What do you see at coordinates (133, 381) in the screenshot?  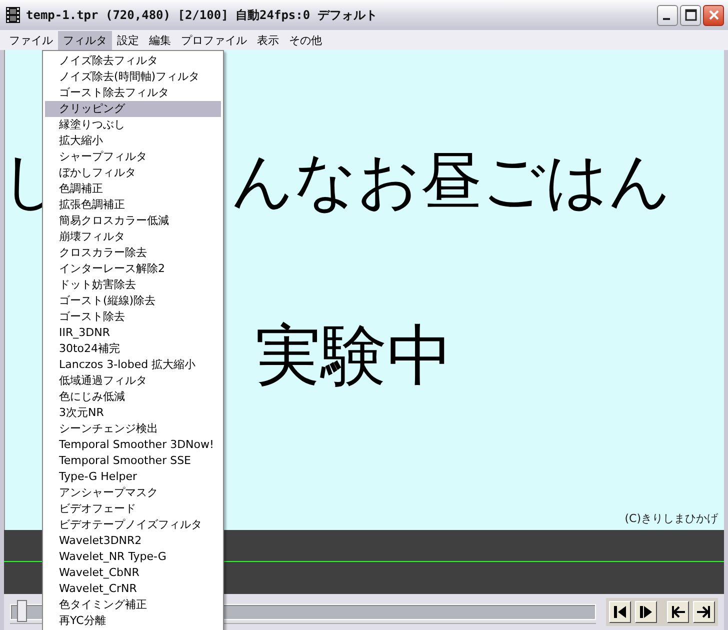 I see `menu-option: 低域通過フィルタ` at bounding box center [133, 381].